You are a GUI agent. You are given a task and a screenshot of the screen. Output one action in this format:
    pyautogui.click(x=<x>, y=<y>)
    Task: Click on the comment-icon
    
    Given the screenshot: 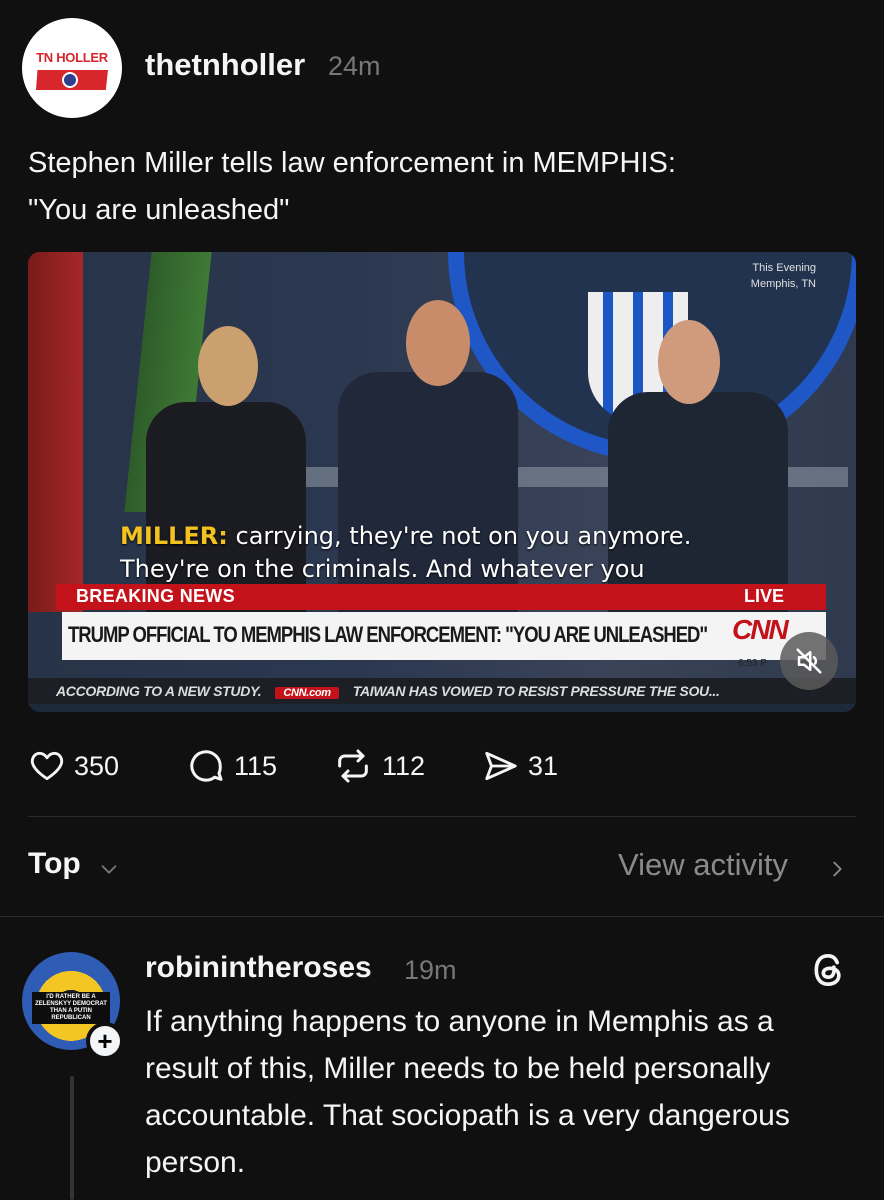 What is the action you would take?
    pyautogui.click(x=206, y=766)
    